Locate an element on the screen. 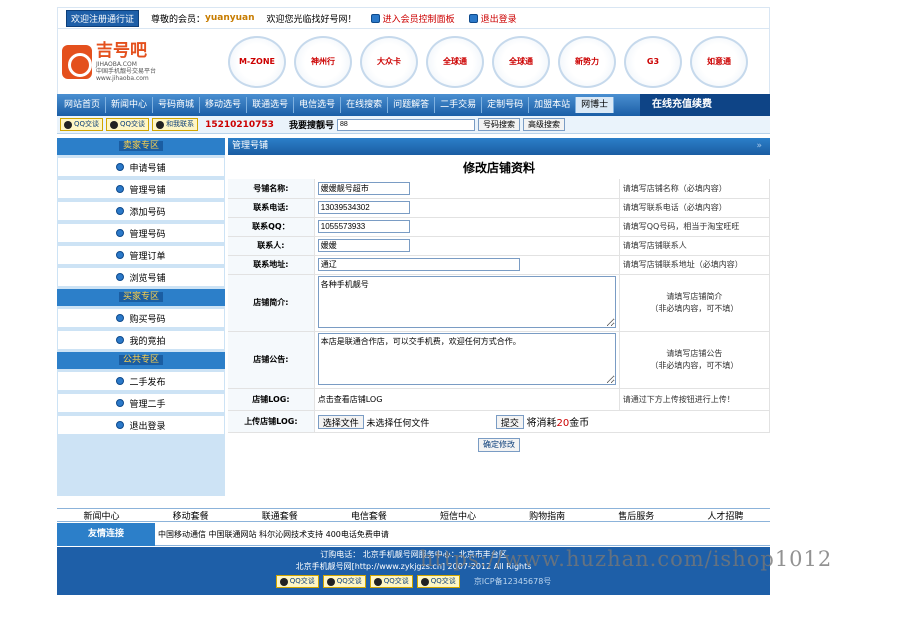 The width and height of the screenshot is (900, 631). buyer-section-header: 买家专区 is located at coordinates (141, 297).